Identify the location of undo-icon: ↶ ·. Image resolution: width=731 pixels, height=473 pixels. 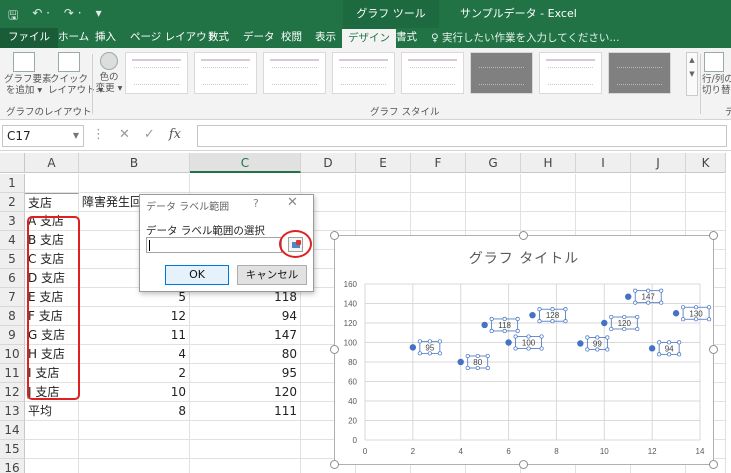
(41, 16).